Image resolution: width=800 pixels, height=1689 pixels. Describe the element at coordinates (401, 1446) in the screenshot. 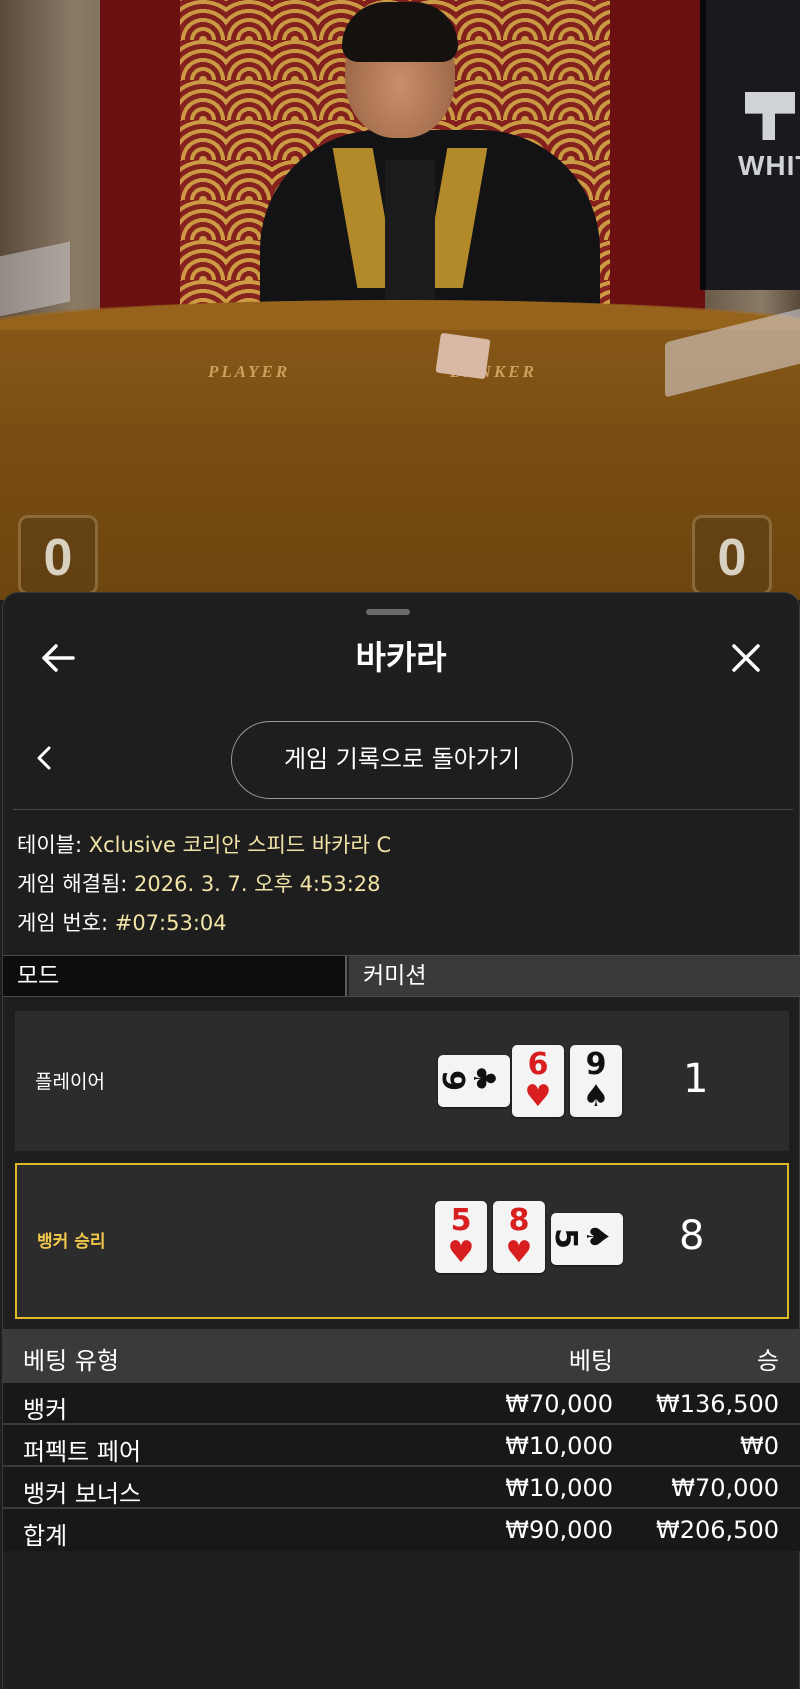

I see `table-row: 퍼펙트 페어 ₩10,000 ₩0` at that location.